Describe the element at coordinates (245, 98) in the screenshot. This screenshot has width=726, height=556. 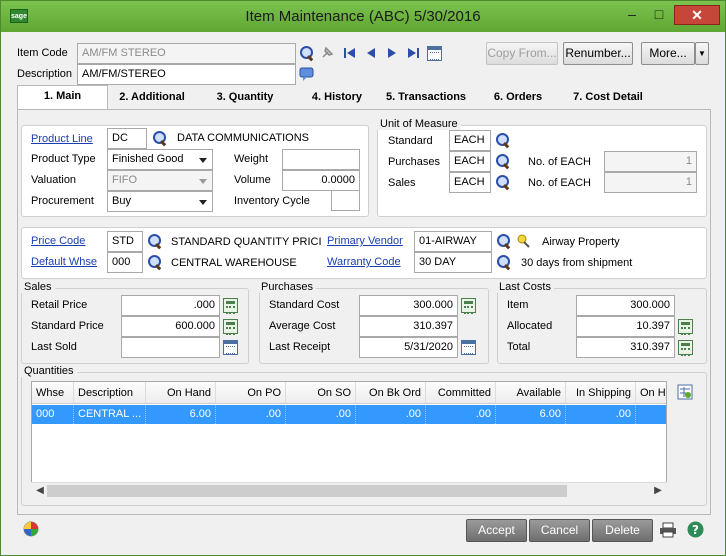
I see `tab-quantity: 3. Quantity` at that location.